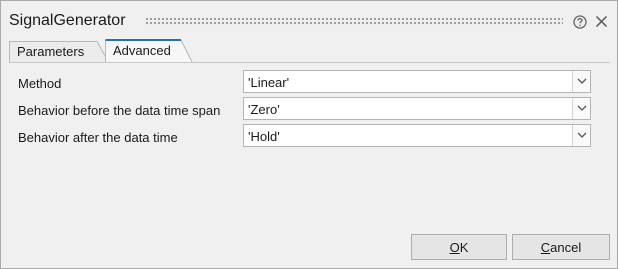  Describe the element at coordinates (464, 247) in the screenshot. I see `ok-label-rest: K` at that location.